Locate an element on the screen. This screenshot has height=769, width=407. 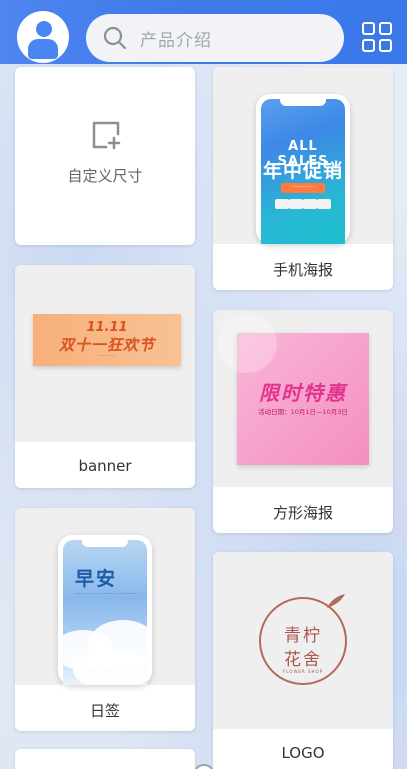
avatar is located at coordinates (43, 37).